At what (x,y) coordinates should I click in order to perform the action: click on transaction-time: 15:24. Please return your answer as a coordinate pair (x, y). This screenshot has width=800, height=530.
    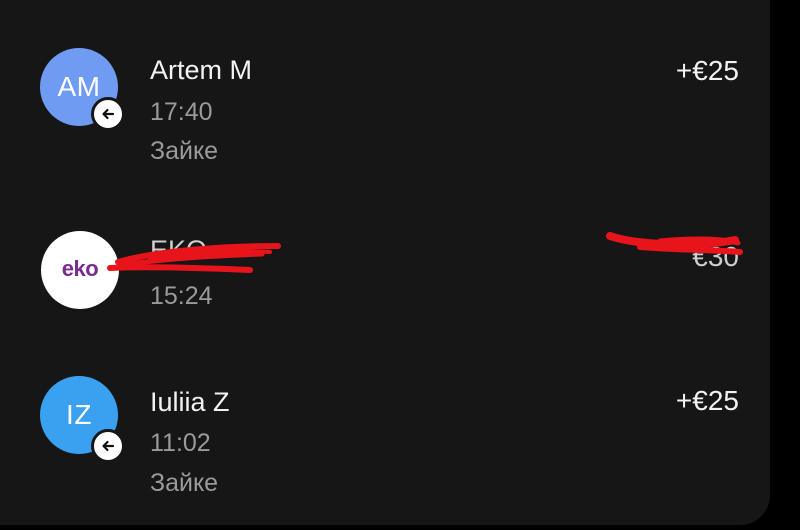
    Looking at the image, I should click on (181, 296).